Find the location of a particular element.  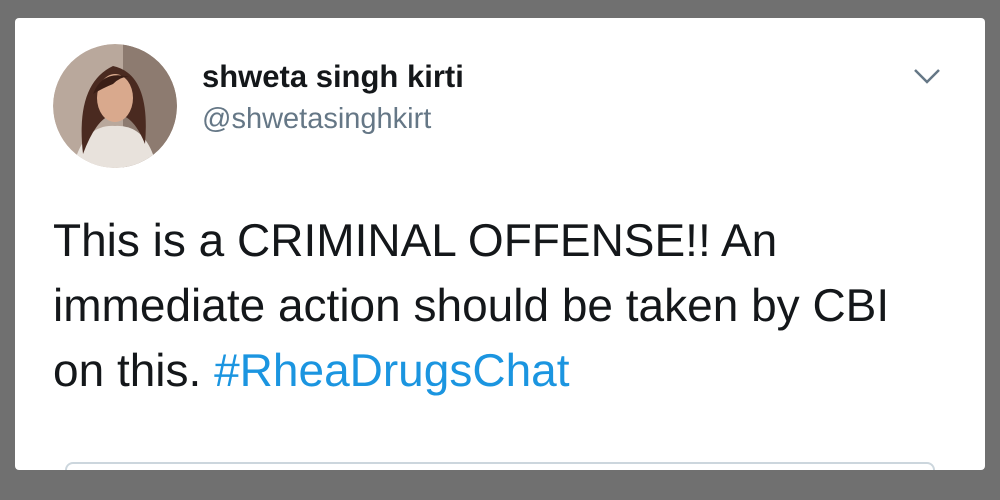

chevron-icon is located at coordinates (927, 77).